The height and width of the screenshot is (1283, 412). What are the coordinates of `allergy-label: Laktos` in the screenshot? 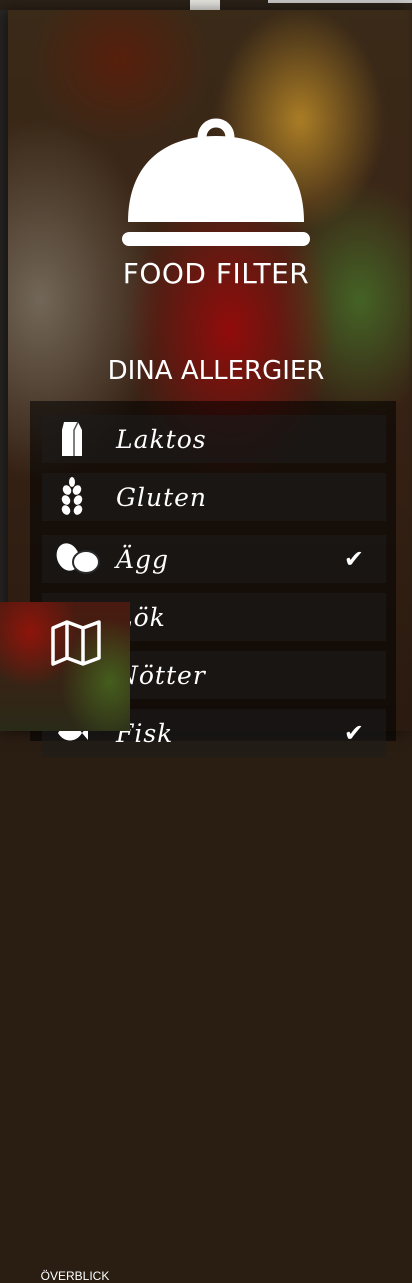 It's located at (161, 439).